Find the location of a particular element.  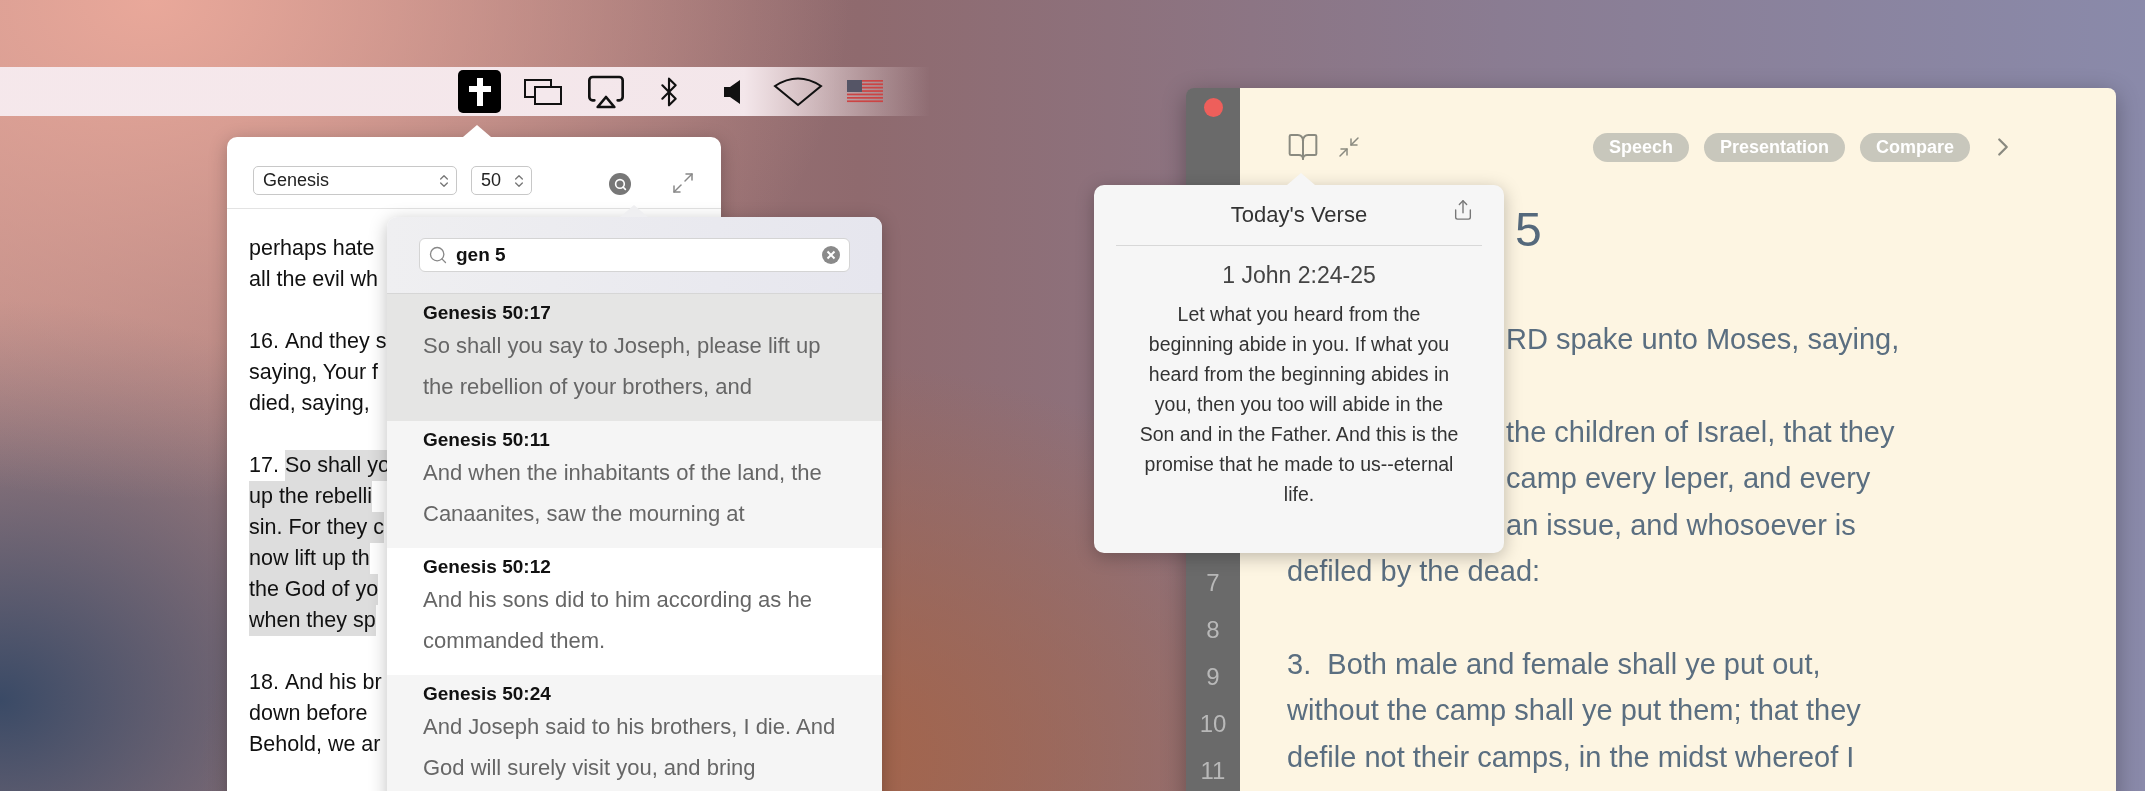

search-result: Genesis 50:24 And Joseph said to his brothers, I die. And God will surely visit you, and bring is located at coordinates (634, 733).